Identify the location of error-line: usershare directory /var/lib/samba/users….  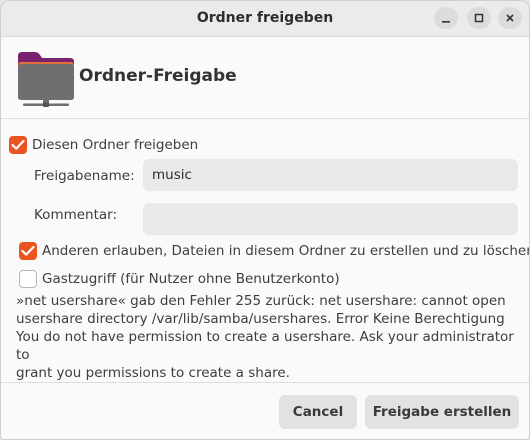
(260, 319).